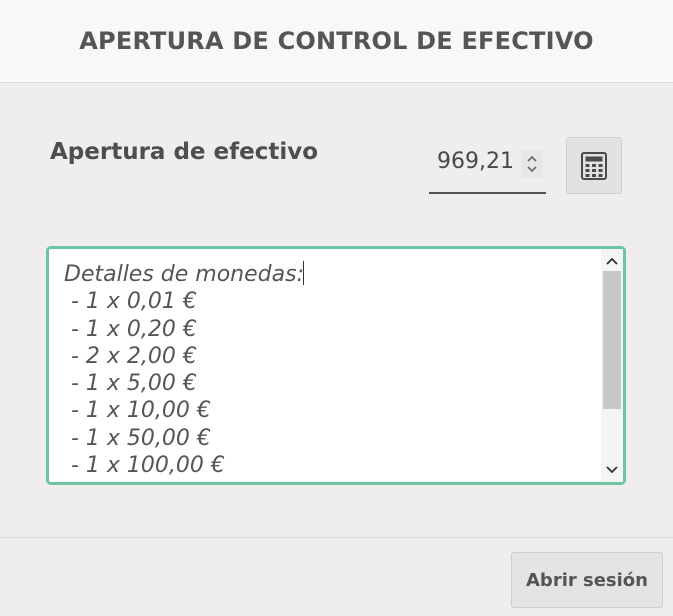  I want to click on calculator-icon, so click(594, 165).